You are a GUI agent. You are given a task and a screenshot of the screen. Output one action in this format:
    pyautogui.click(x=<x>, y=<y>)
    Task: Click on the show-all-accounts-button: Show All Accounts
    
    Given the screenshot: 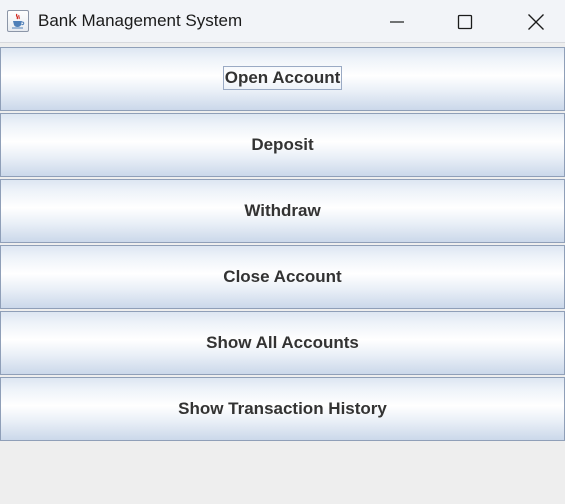 What is the action you would take?
    pyautogui.click(x=282, y=343)
    